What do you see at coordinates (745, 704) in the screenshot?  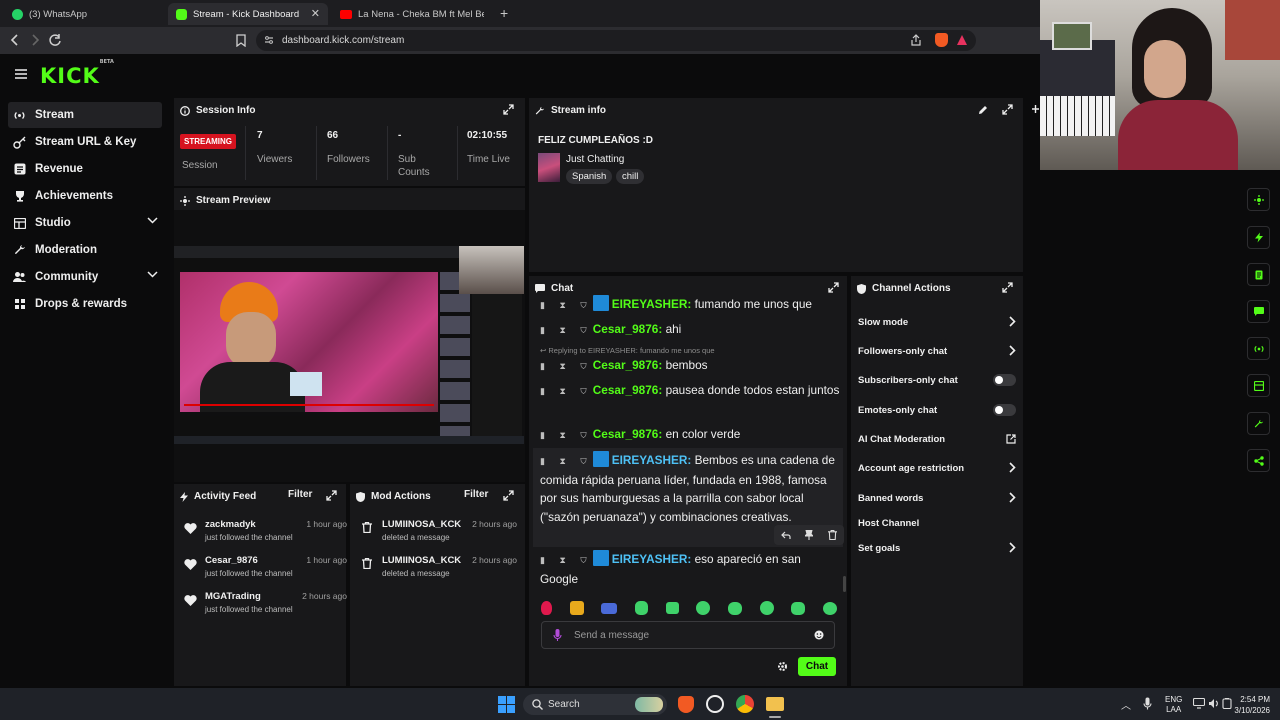 I see `chrome-icon` at bounding box center [745, 704].